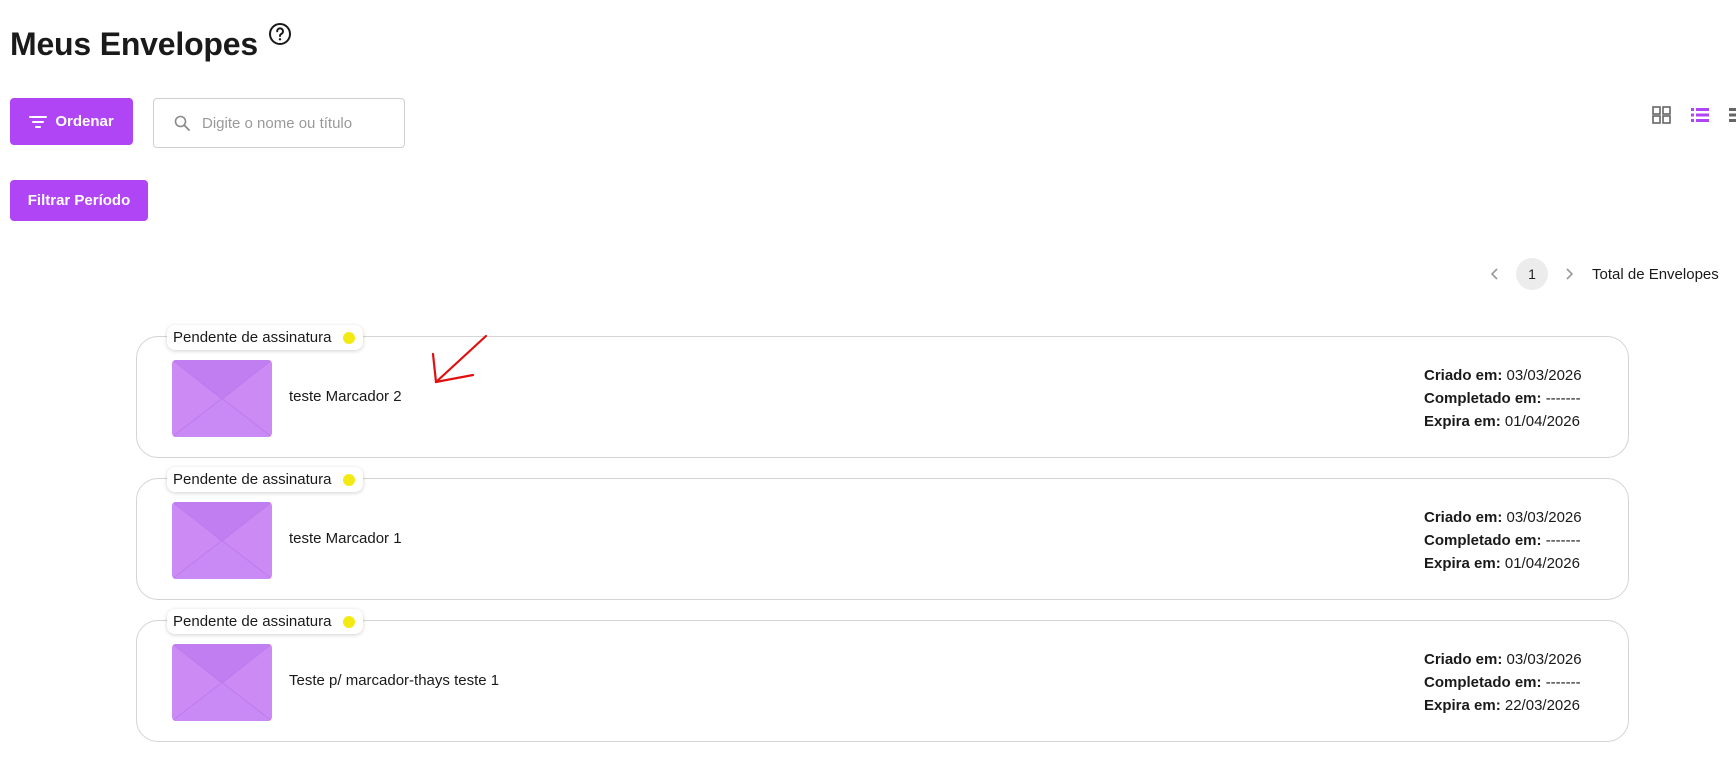  What do you see at coordinates (1569, 274) in the screenshot?
I see `chevron-right-icon` at bounding box center [1569, 274].